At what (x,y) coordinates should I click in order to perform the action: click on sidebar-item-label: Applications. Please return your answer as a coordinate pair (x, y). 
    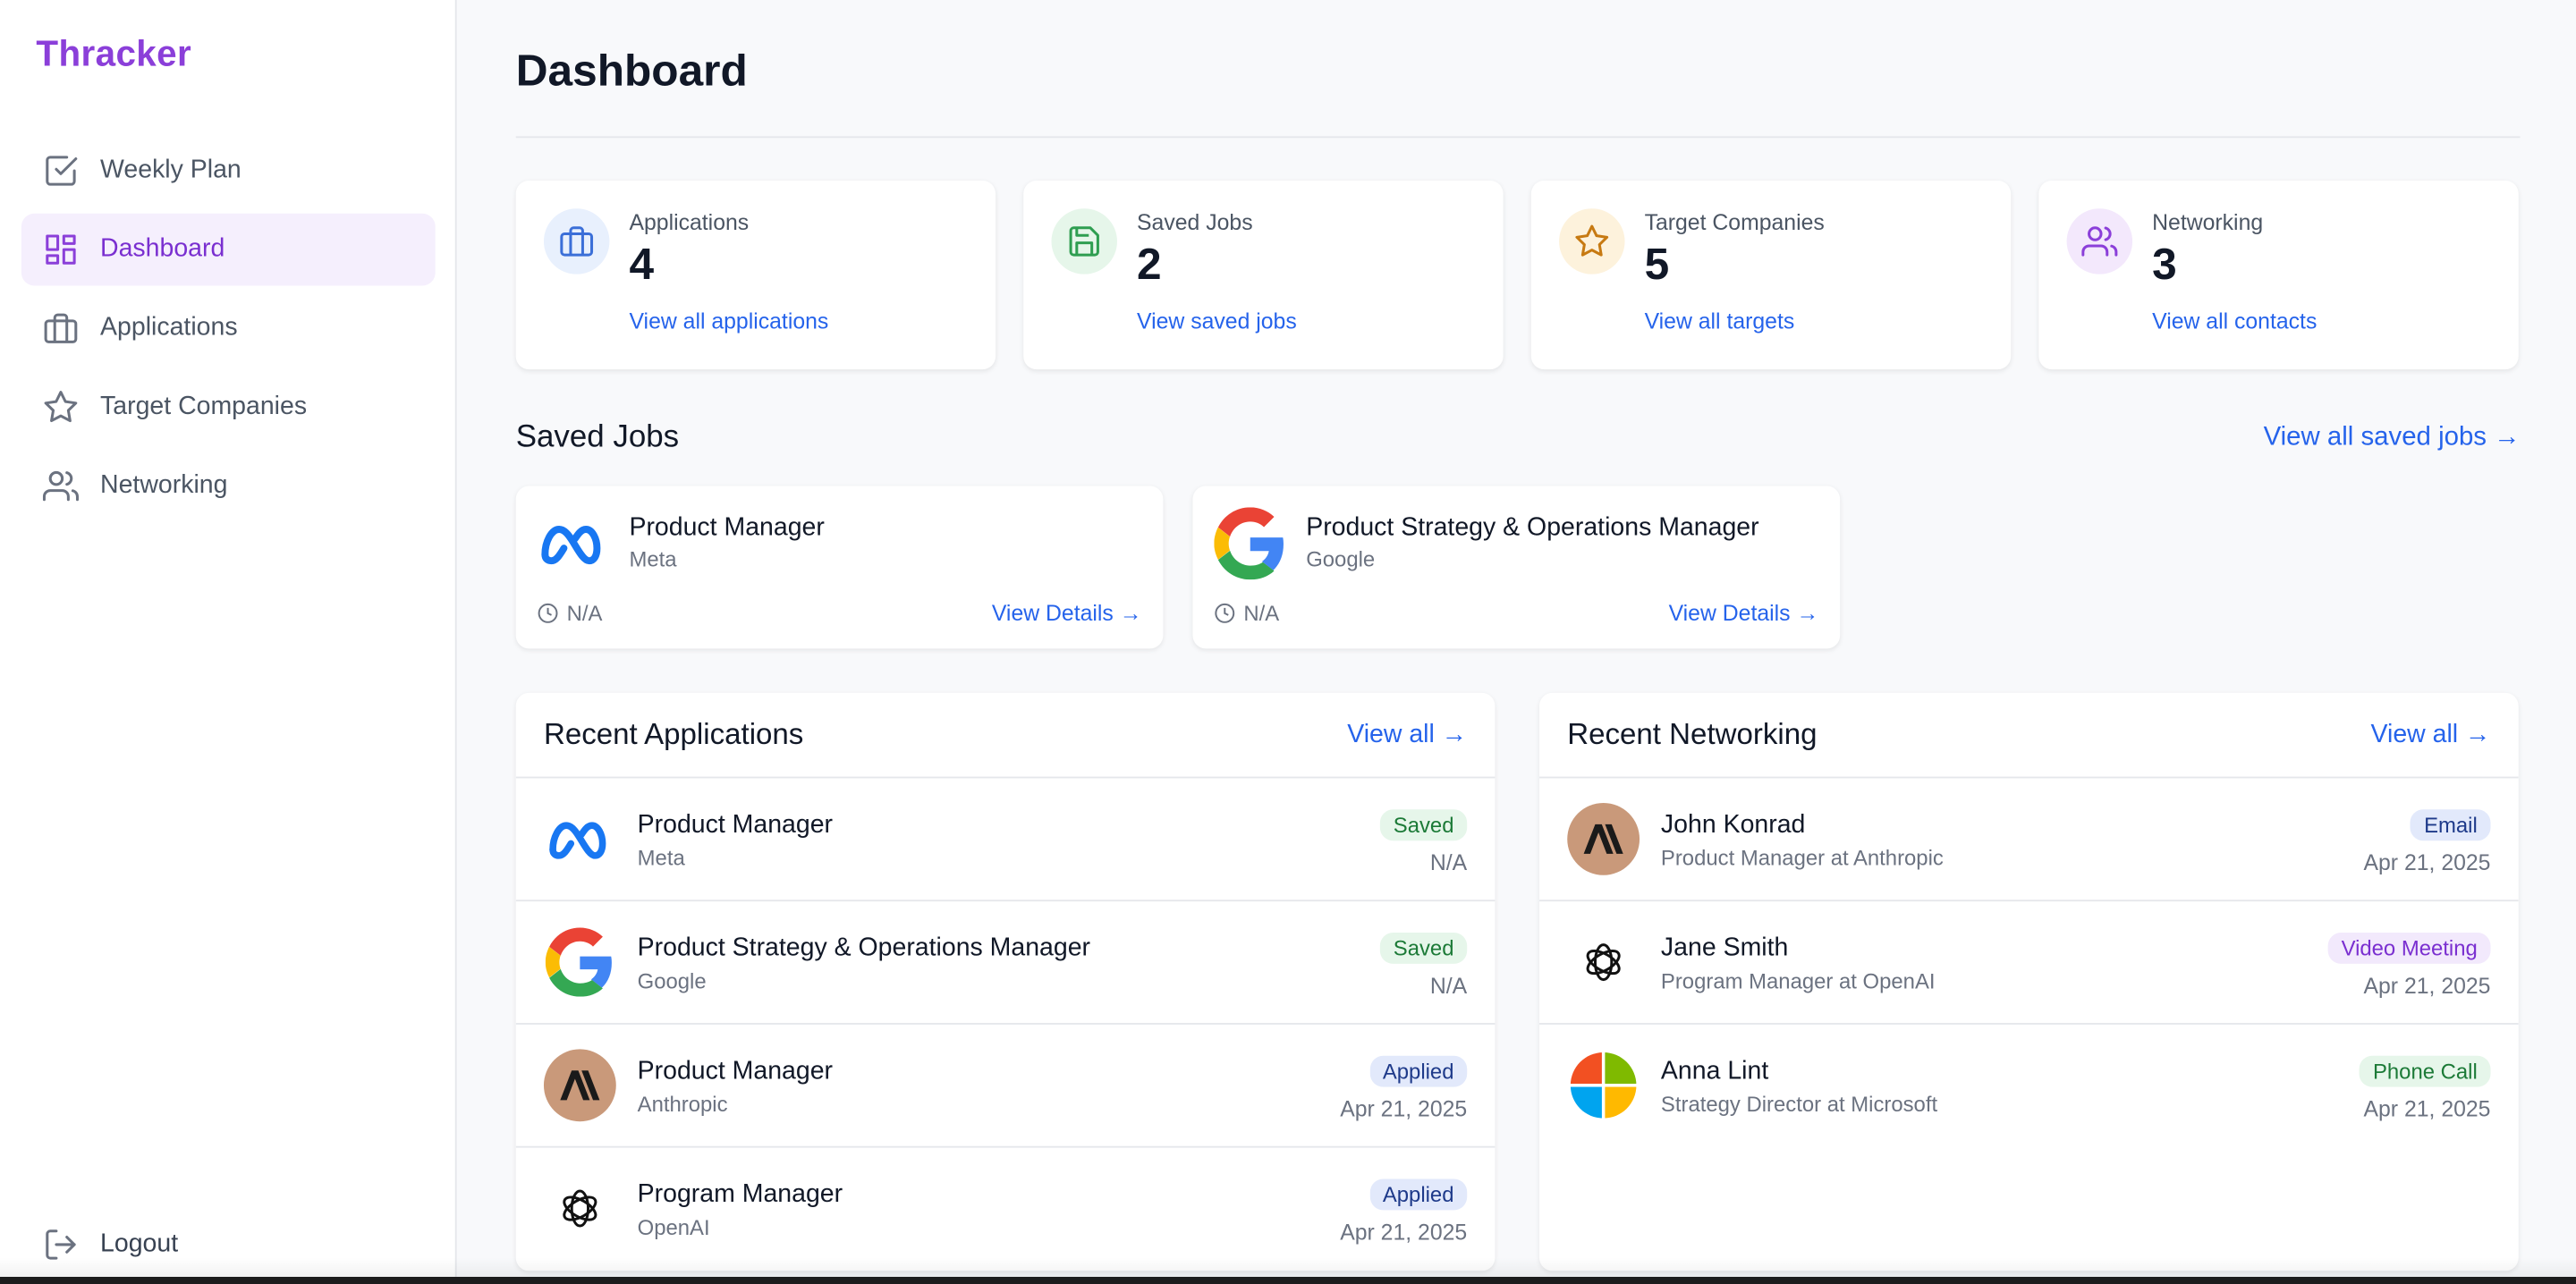
    Looking at the image, I should click on (169, 327).